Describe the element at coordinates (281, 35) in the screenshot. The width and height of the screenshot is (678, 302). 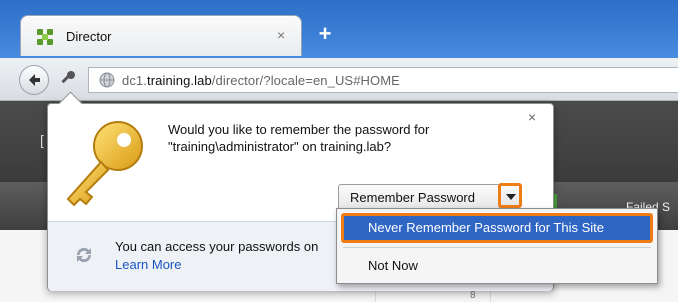
I see `tab-close-icon: ×` at that location.